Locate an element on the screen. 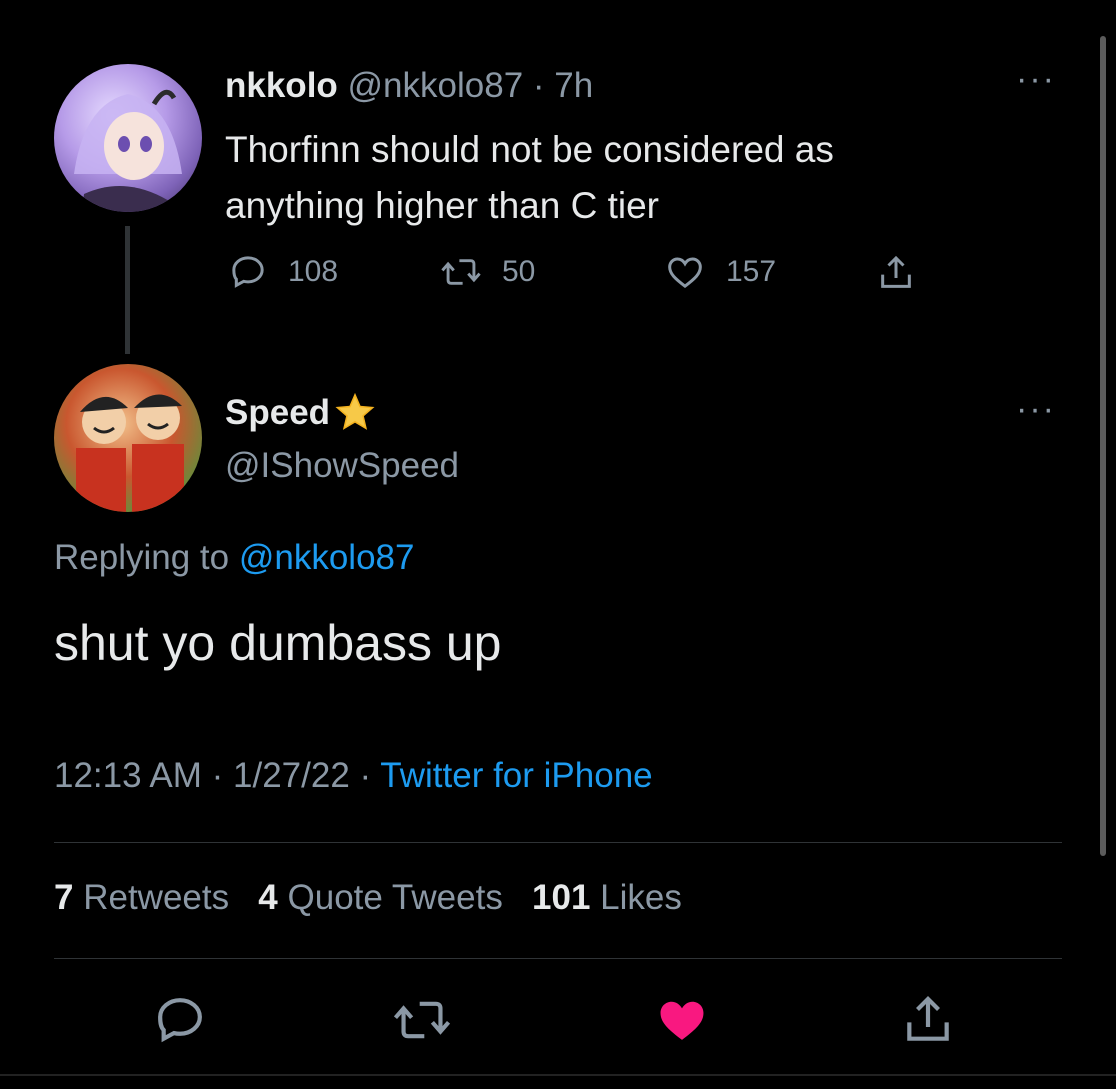 Image resolution: width=1116 pixels, height=1089 pixels. likes-label: Likes is located at coordinates (641, 897).